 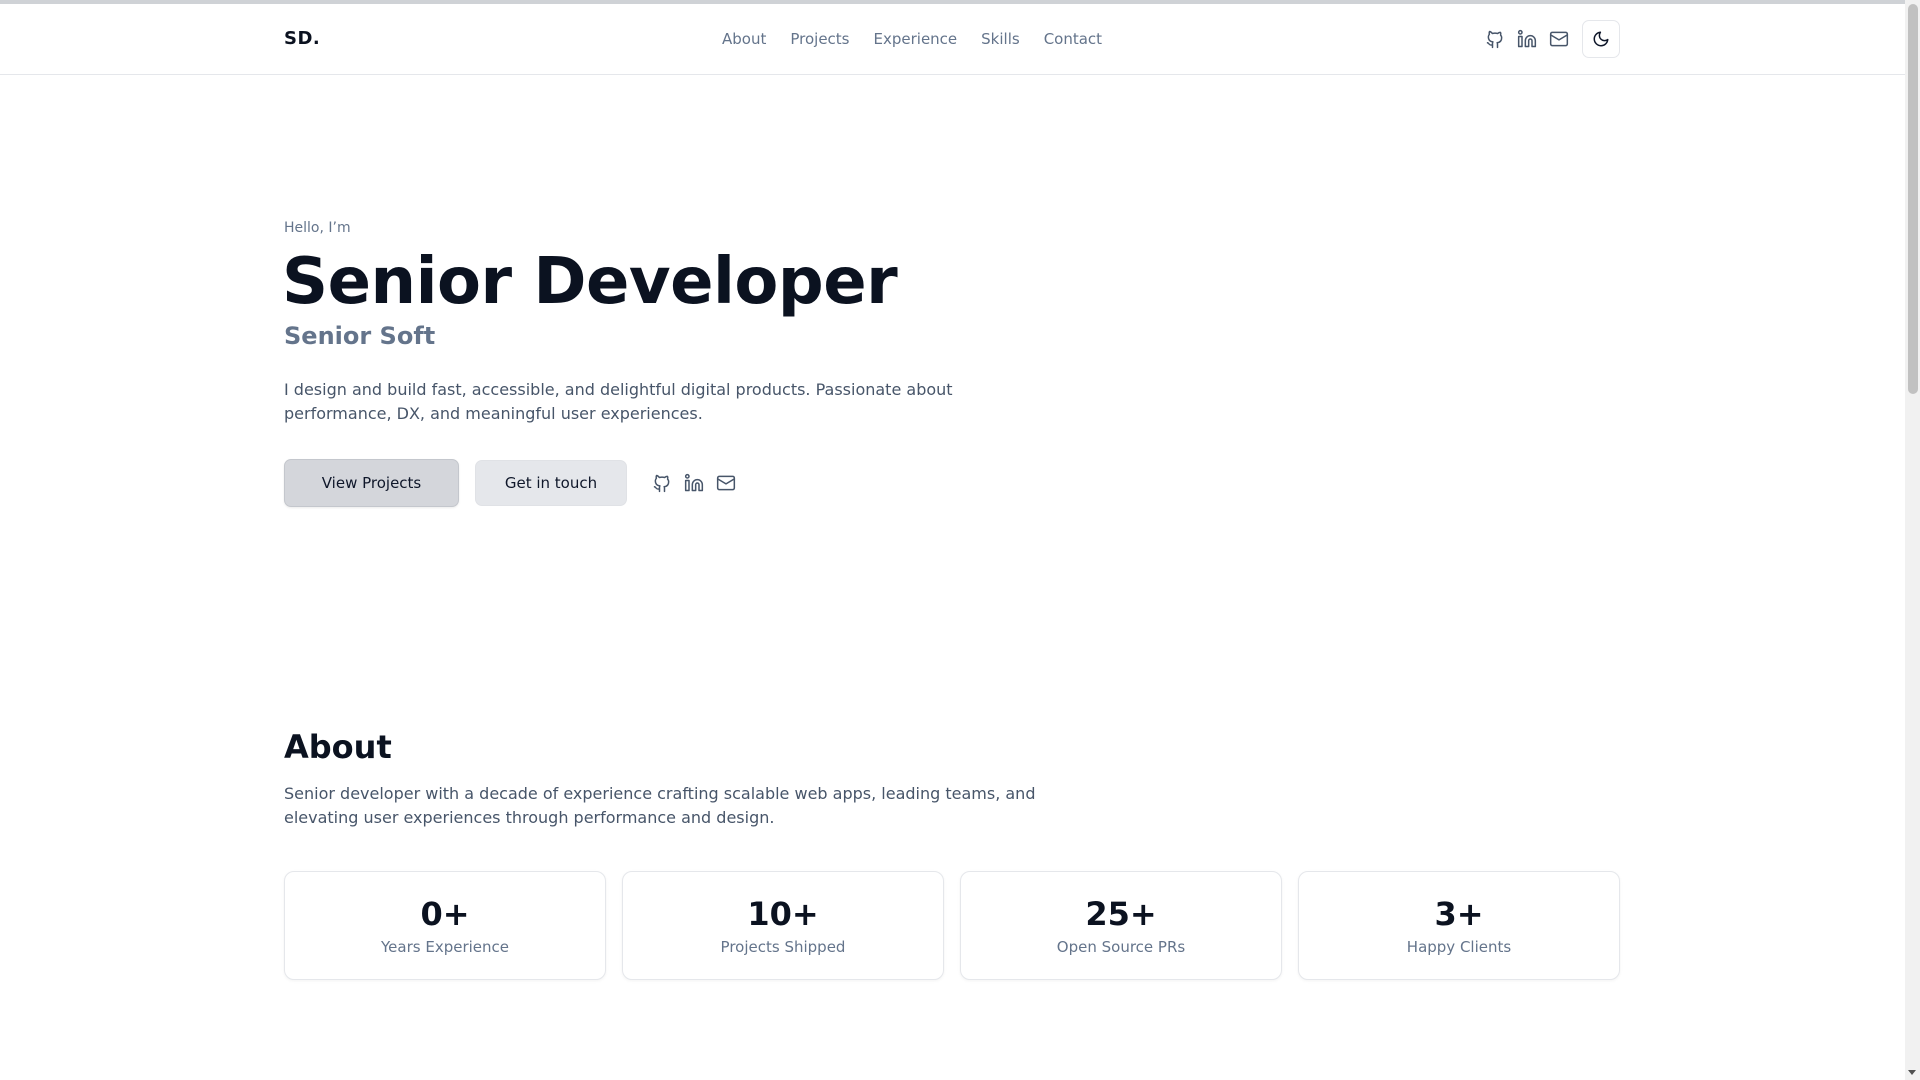 What do you see at coordinates (783, 913) in the screenshot?
I see `stat-value: 10+` at bounding box center [783, 913].